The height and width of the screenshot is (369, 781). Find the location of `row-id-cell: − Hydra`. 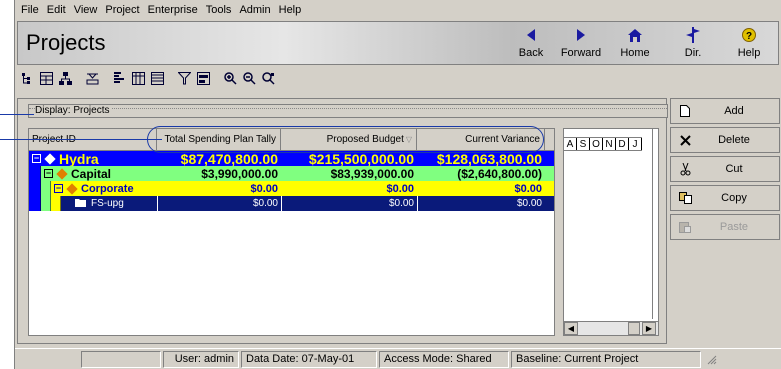

row-id-cell: − Hydra is located at coordinates (93, 158).